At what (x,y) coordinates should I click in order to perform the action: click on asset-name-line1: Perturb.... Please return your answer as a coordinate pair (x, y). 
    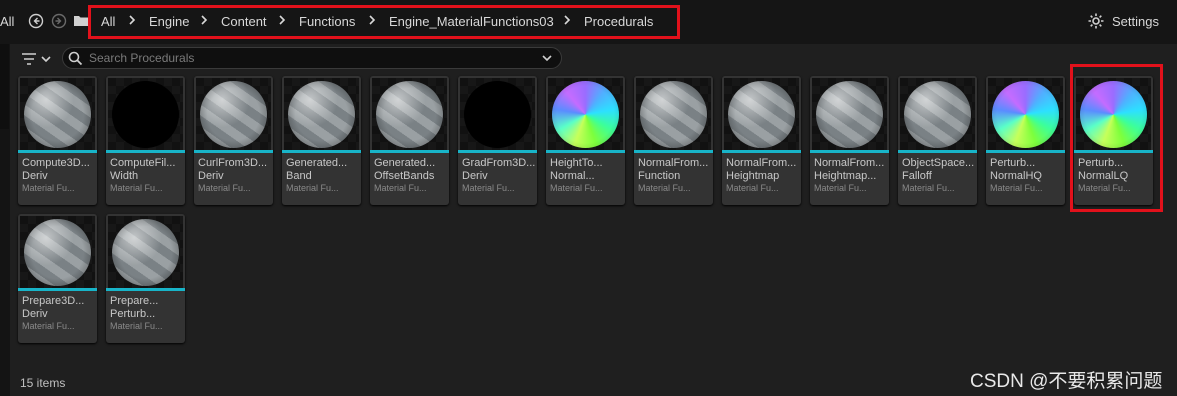
    Looking at the image, I should click on (1013, 163).